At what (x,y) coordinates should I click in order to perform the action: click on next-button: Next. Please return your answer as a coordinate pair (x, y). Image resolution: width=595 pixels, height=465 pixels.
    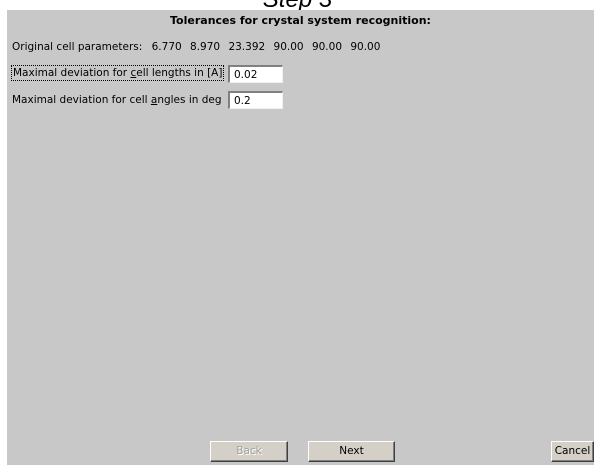
    Looking at the image, I should click on (351, 451).